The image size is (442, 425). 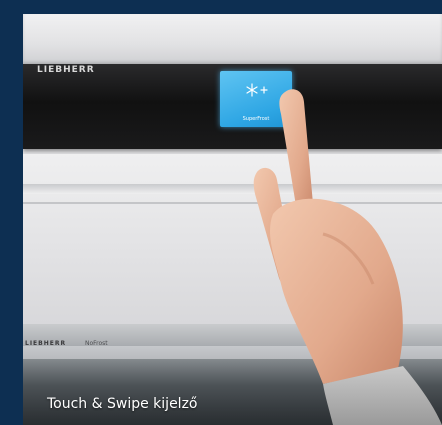 What do you see at coordinates (232, 39) in the screenshot?
I see `appliance-top-rim` at bounding box center [232, 39].